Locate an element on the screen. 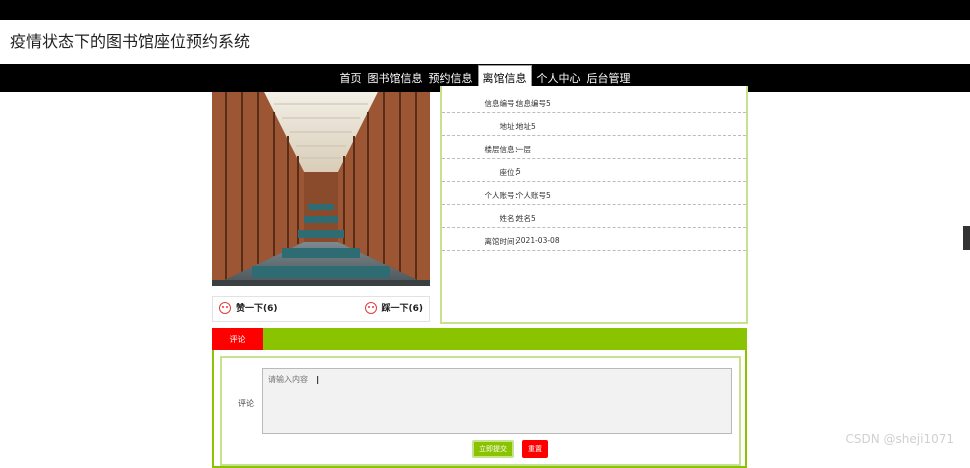 The width and height of the screenshot is (970, 468). reset-button: 重置 is located at coordinates (535, 449).